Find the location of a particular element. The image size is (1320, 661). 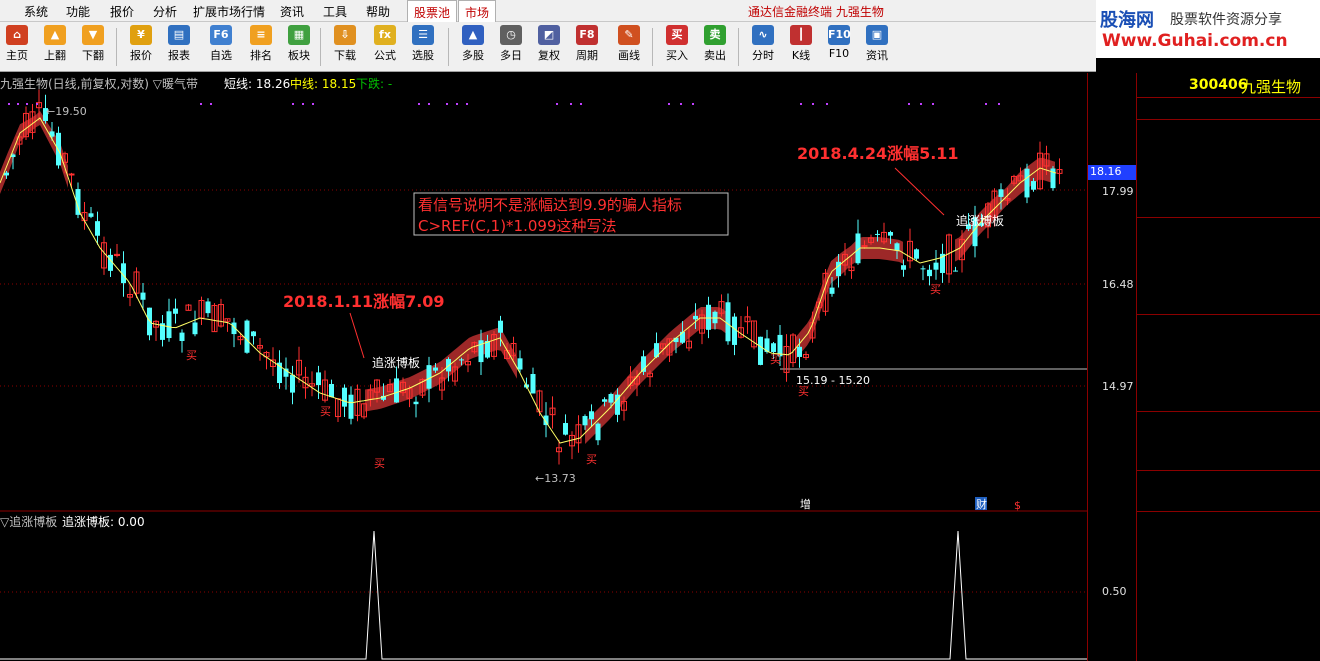

toolbar-label: F10 is located at coordinates (839, 53).